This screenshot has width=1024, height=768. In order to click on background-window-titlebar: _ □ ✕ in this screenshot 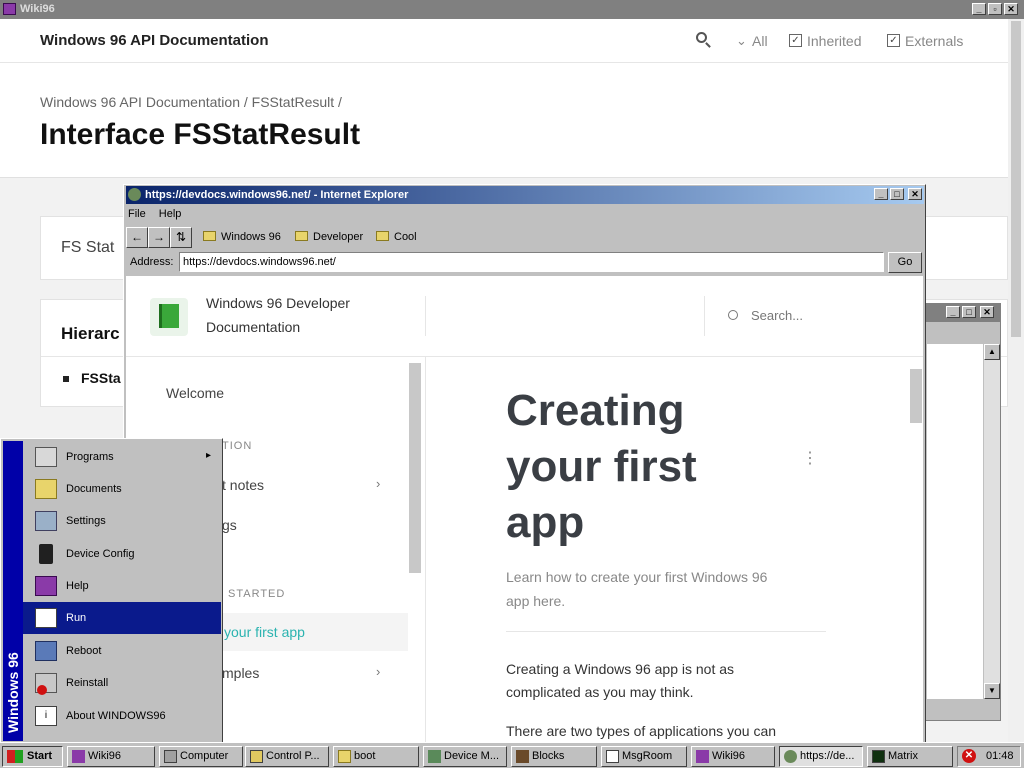, I will do `click(962, 313)`.